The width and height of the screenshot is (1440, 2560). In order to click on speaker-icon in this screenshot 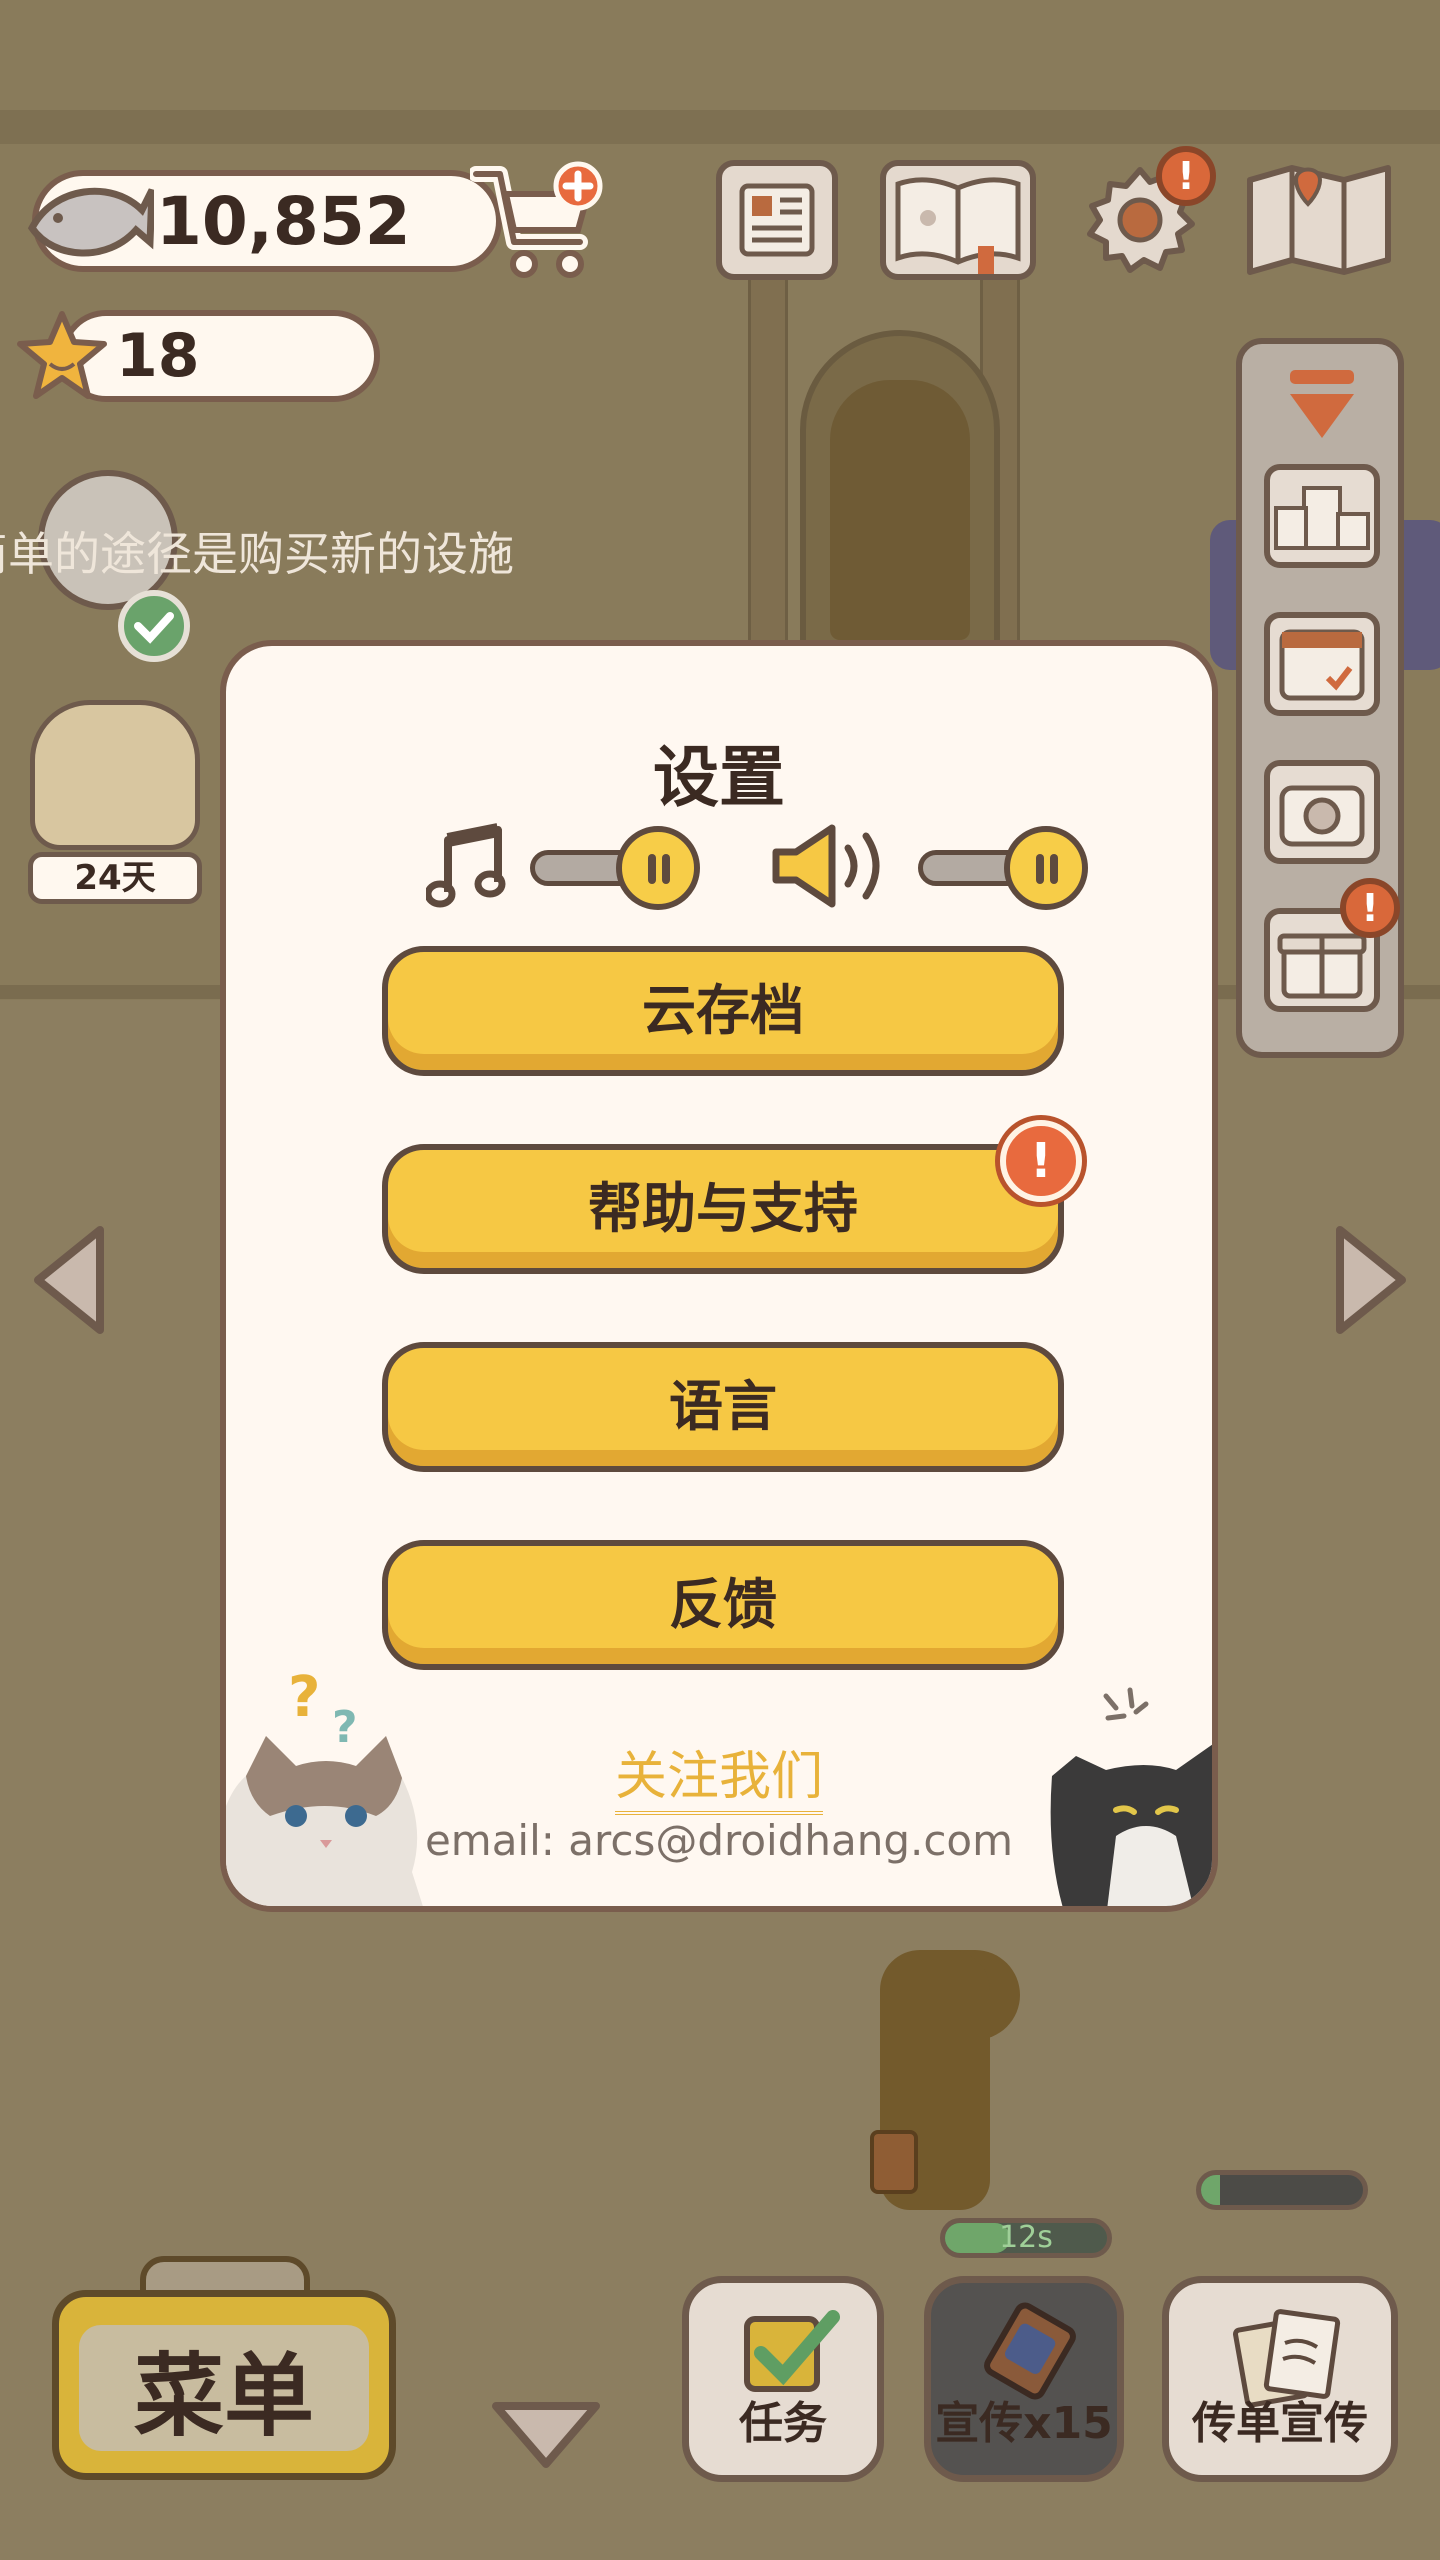, I will do `click(826, 866)`.